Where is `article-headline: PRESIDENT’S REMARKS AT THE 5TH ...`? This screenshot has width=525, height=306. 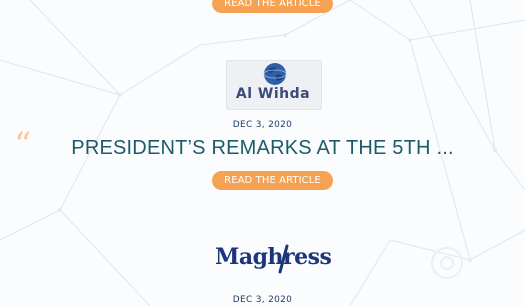
article-headline: PRESIDENT’S REMARKS AT THE 5TH ... is located at coordinates (262, 148).